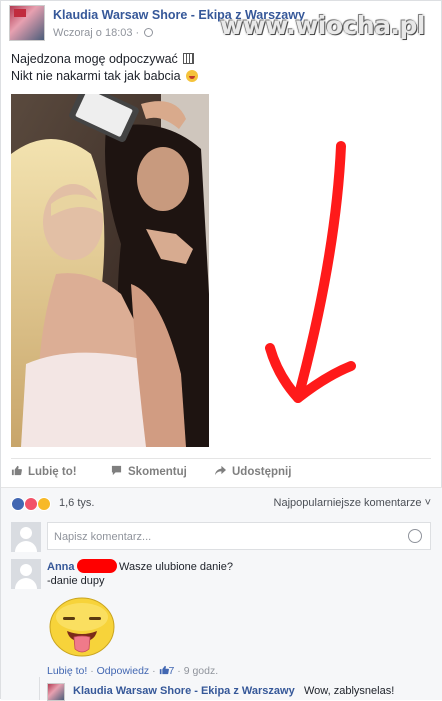 The height and width of the screenshot is (701, 442). I want to click on reply-text: Wow, zablysnelas!, so click(349, 691).